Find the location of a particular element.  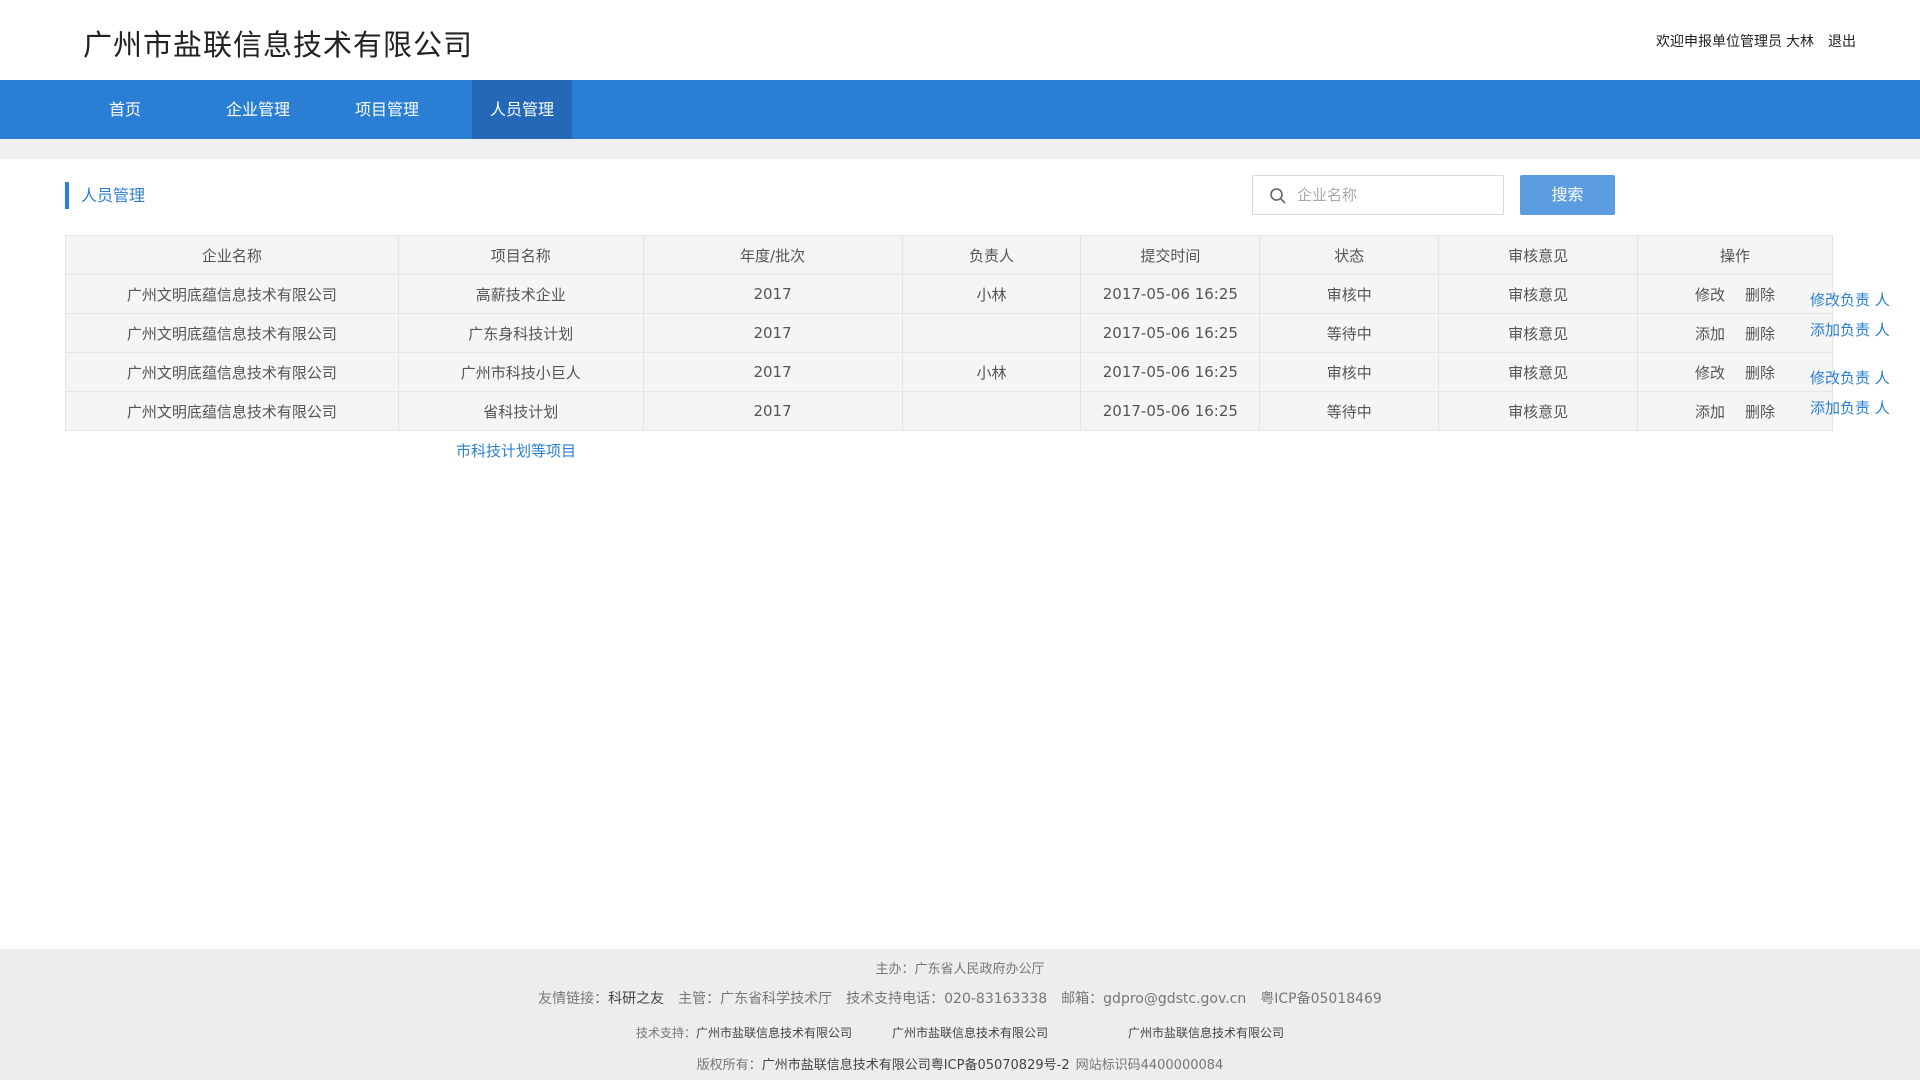

support-company-1: 广州市盐联信息技术有限公司 is located at coordinates (773, 1033).